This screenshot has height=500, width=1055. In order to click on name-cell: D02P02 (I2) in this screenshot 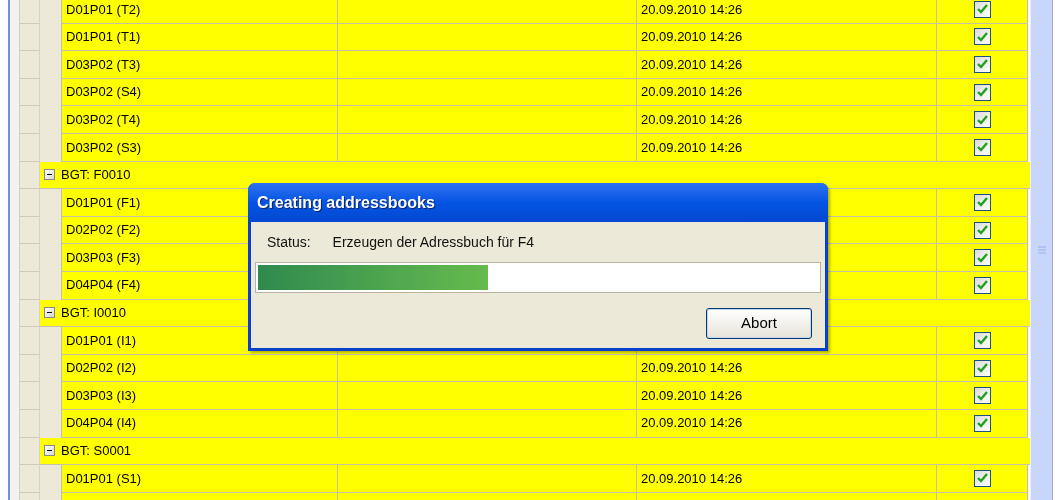, I will do `click(200, 368)`.